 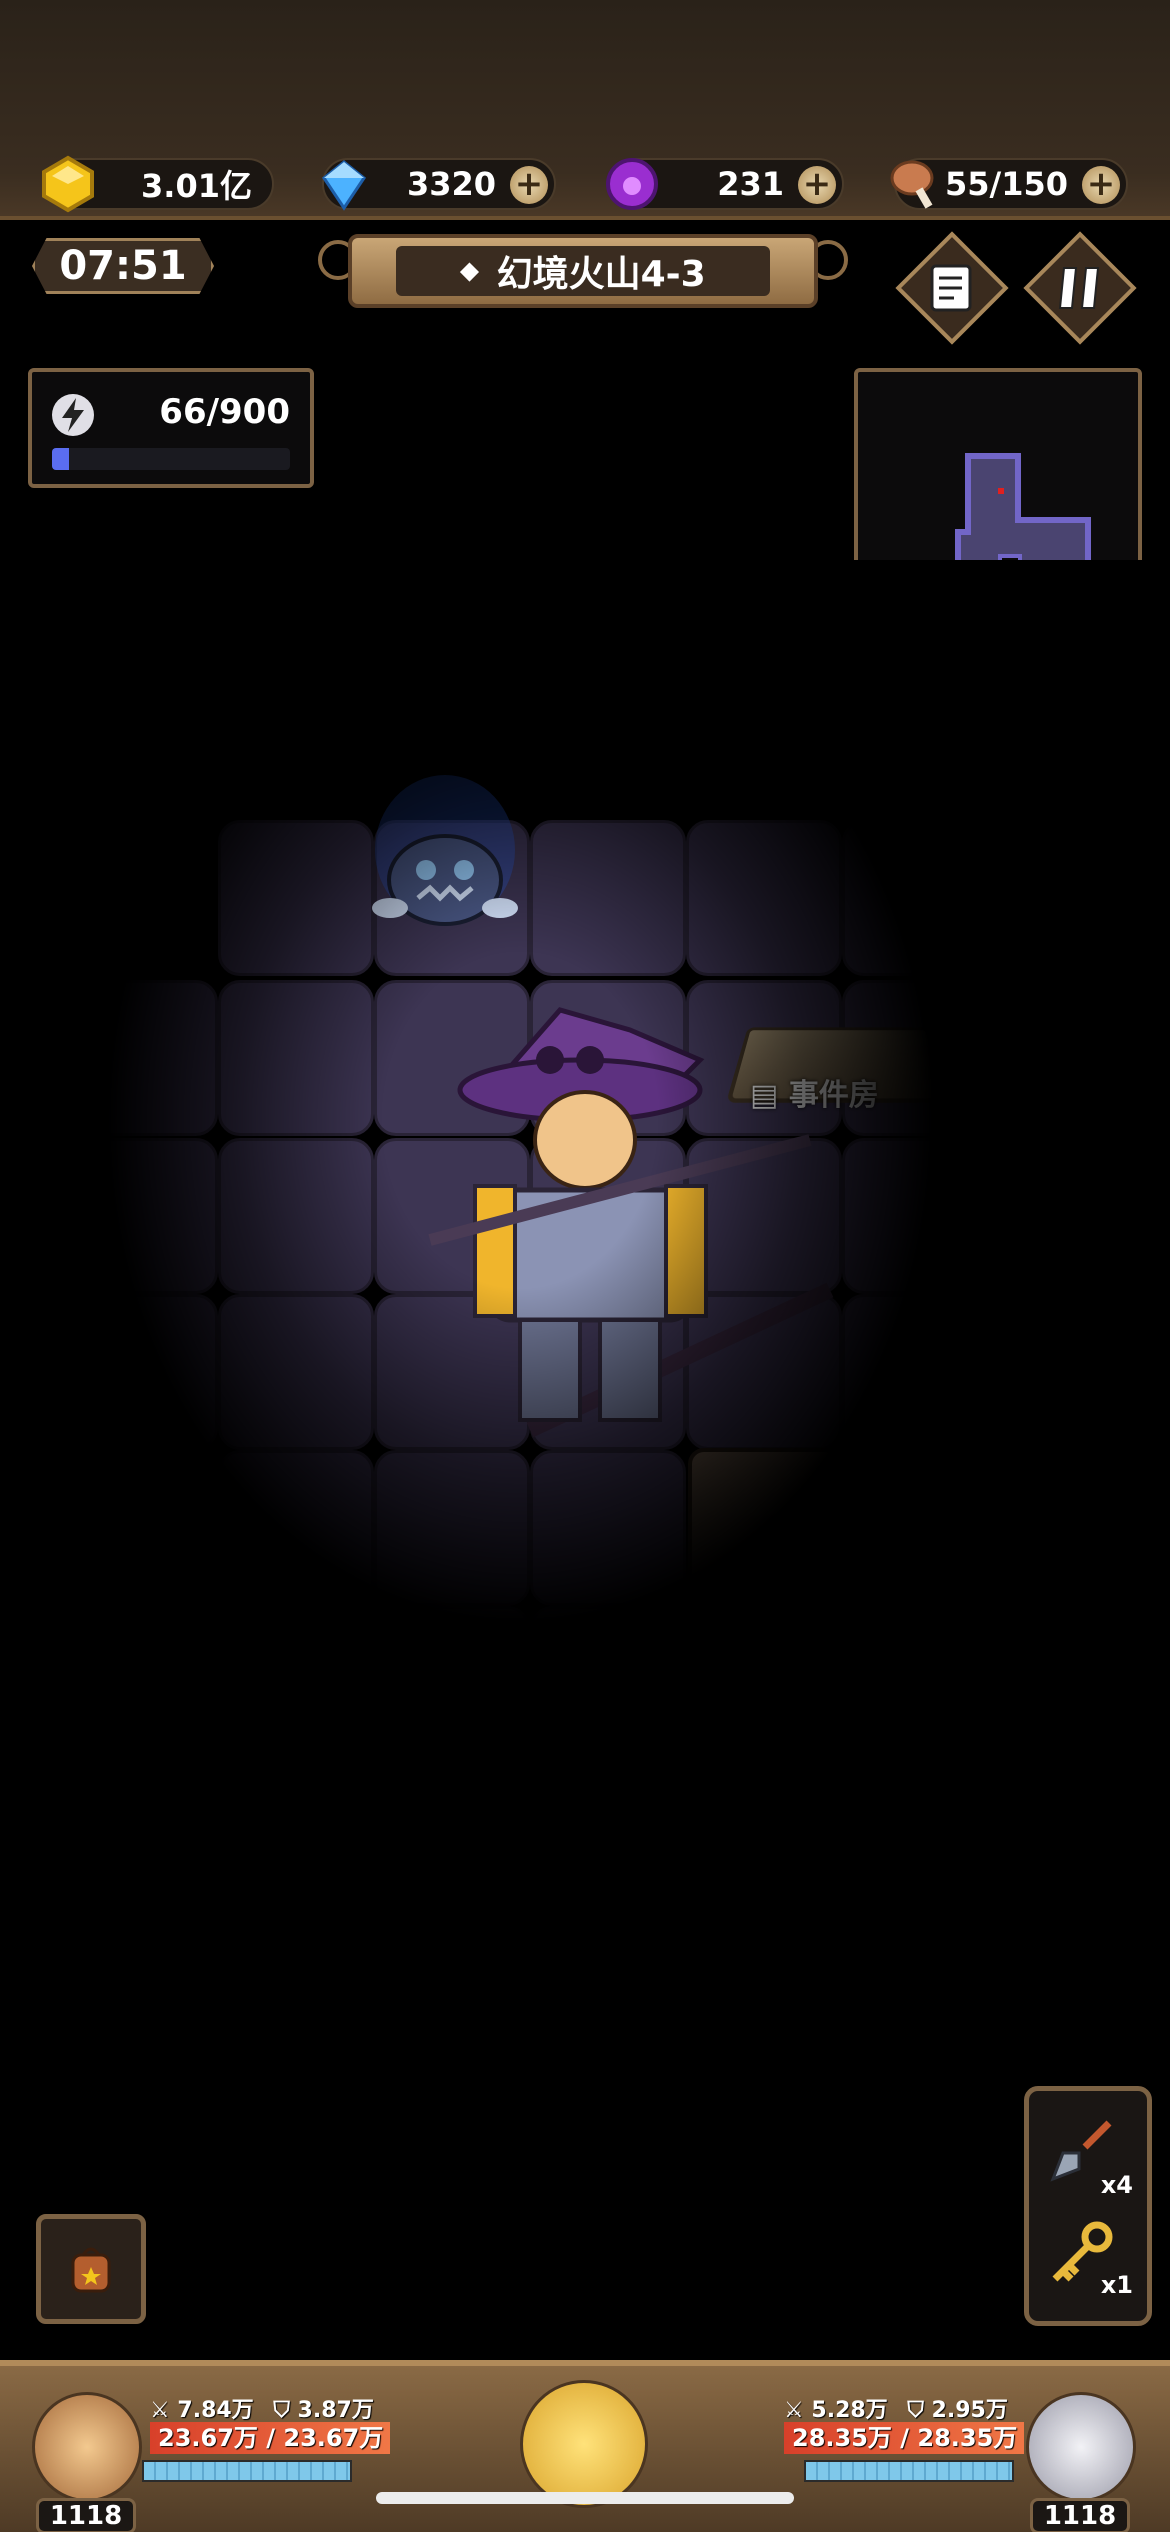 I want to click on tools-panel: x4 x1, so click(x=1088, y=2206).